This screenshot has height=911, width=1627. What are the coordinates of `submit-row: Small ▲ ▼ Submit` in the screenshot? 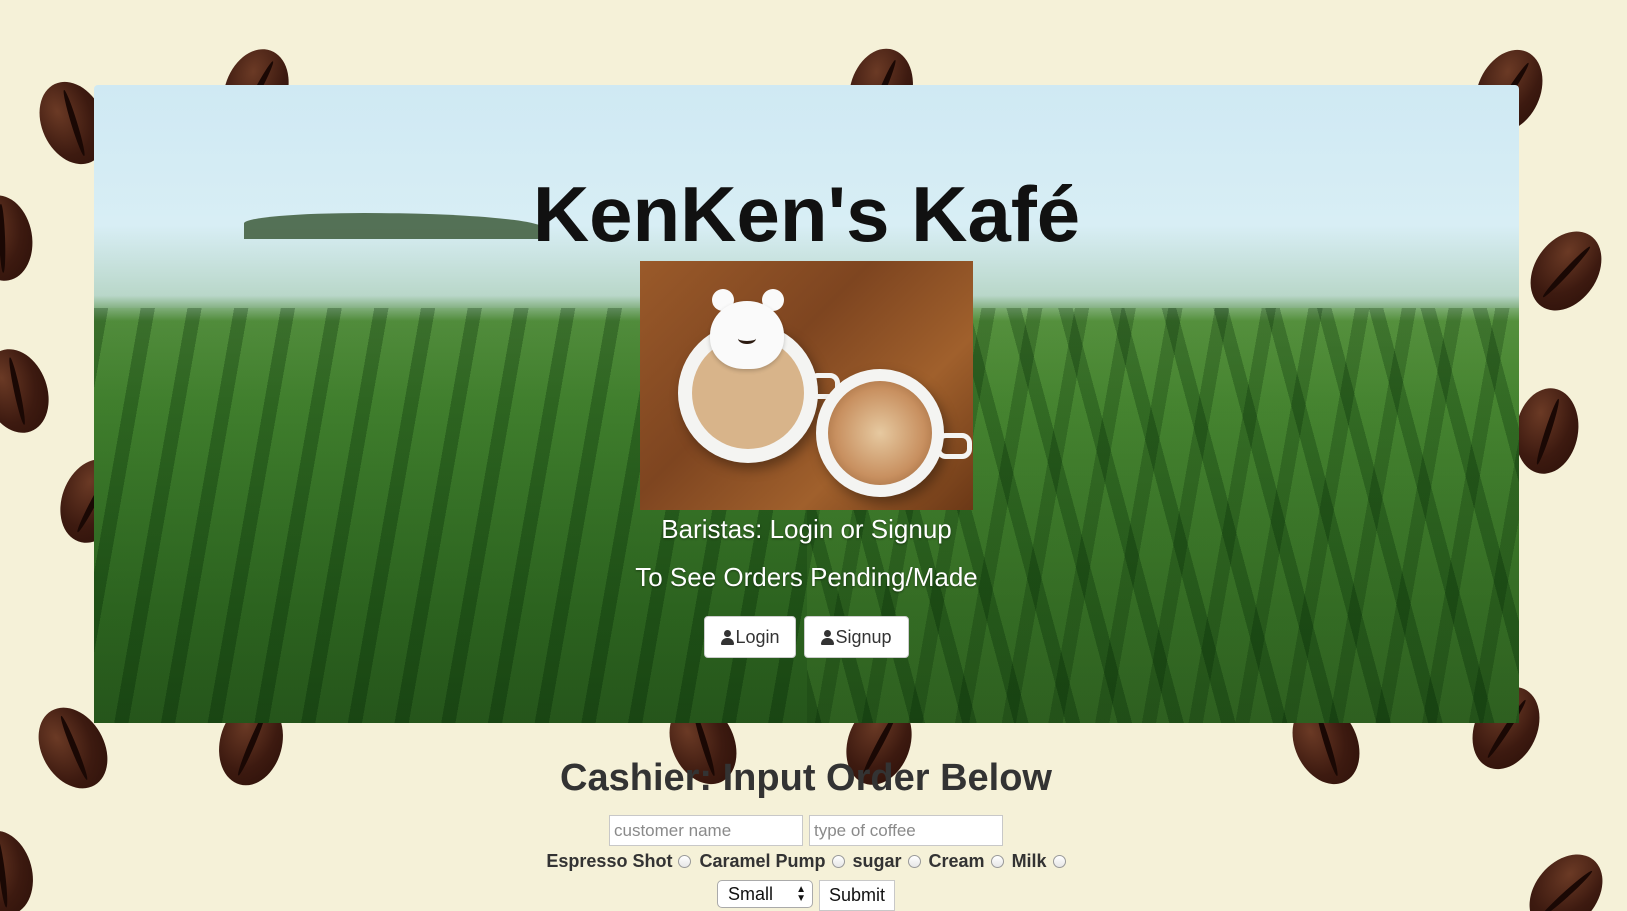 It's located at (806, 895).